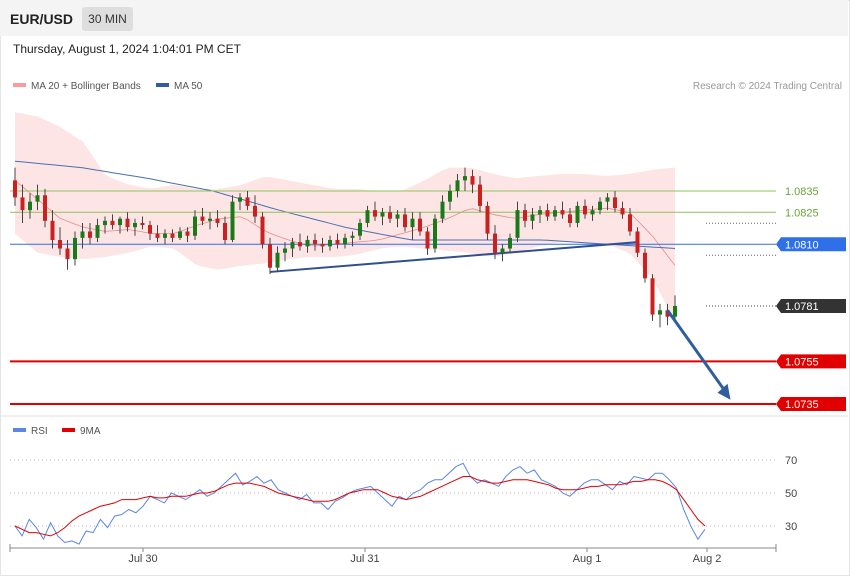 The width and height of the screenshot is (850, 576). What do you see at coordinates (802, 307) in the screenshot?
I see `level-label-1.0781: 1.0781` at bounding box center [802, 307].